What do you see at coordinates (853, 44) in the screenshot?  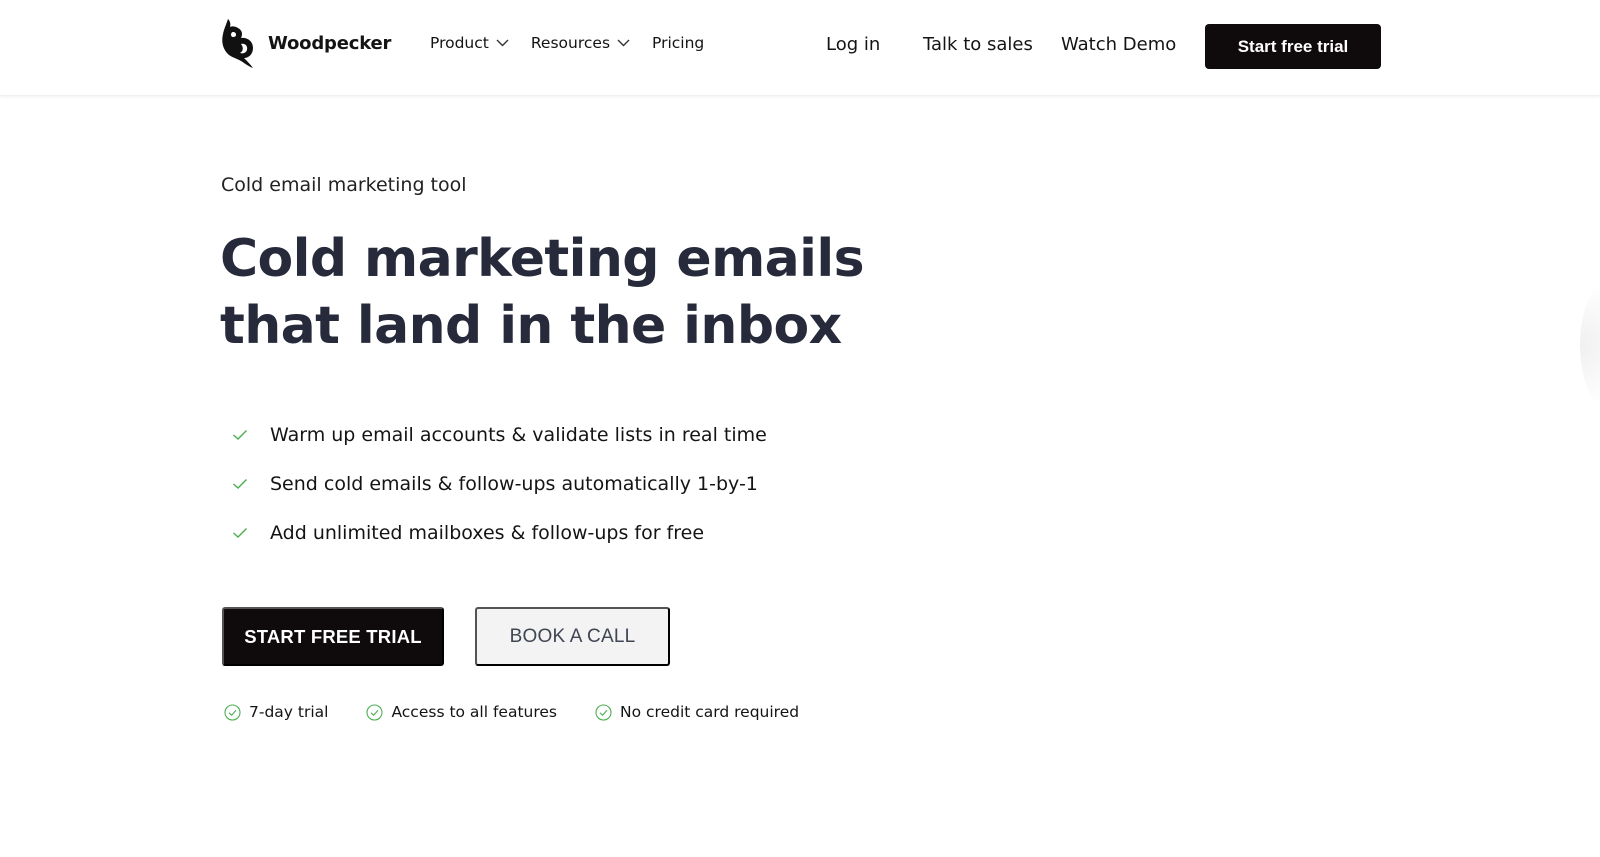 I see `login-link: Log in` at bounding box center [853, 44].